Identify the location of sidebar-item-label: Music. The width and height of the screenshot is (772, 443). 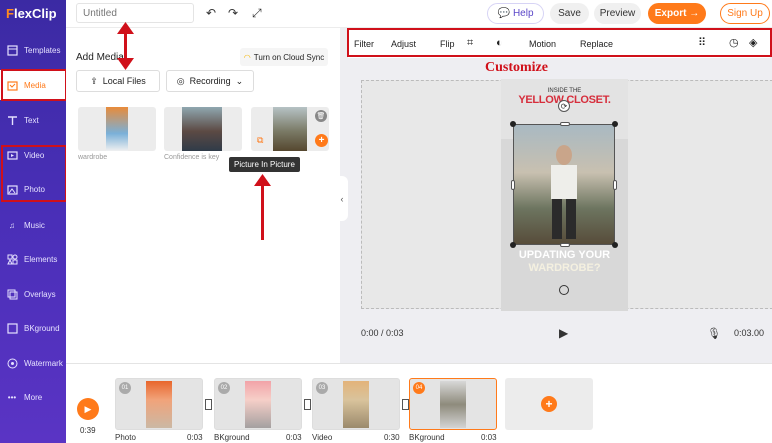
(34, 225).